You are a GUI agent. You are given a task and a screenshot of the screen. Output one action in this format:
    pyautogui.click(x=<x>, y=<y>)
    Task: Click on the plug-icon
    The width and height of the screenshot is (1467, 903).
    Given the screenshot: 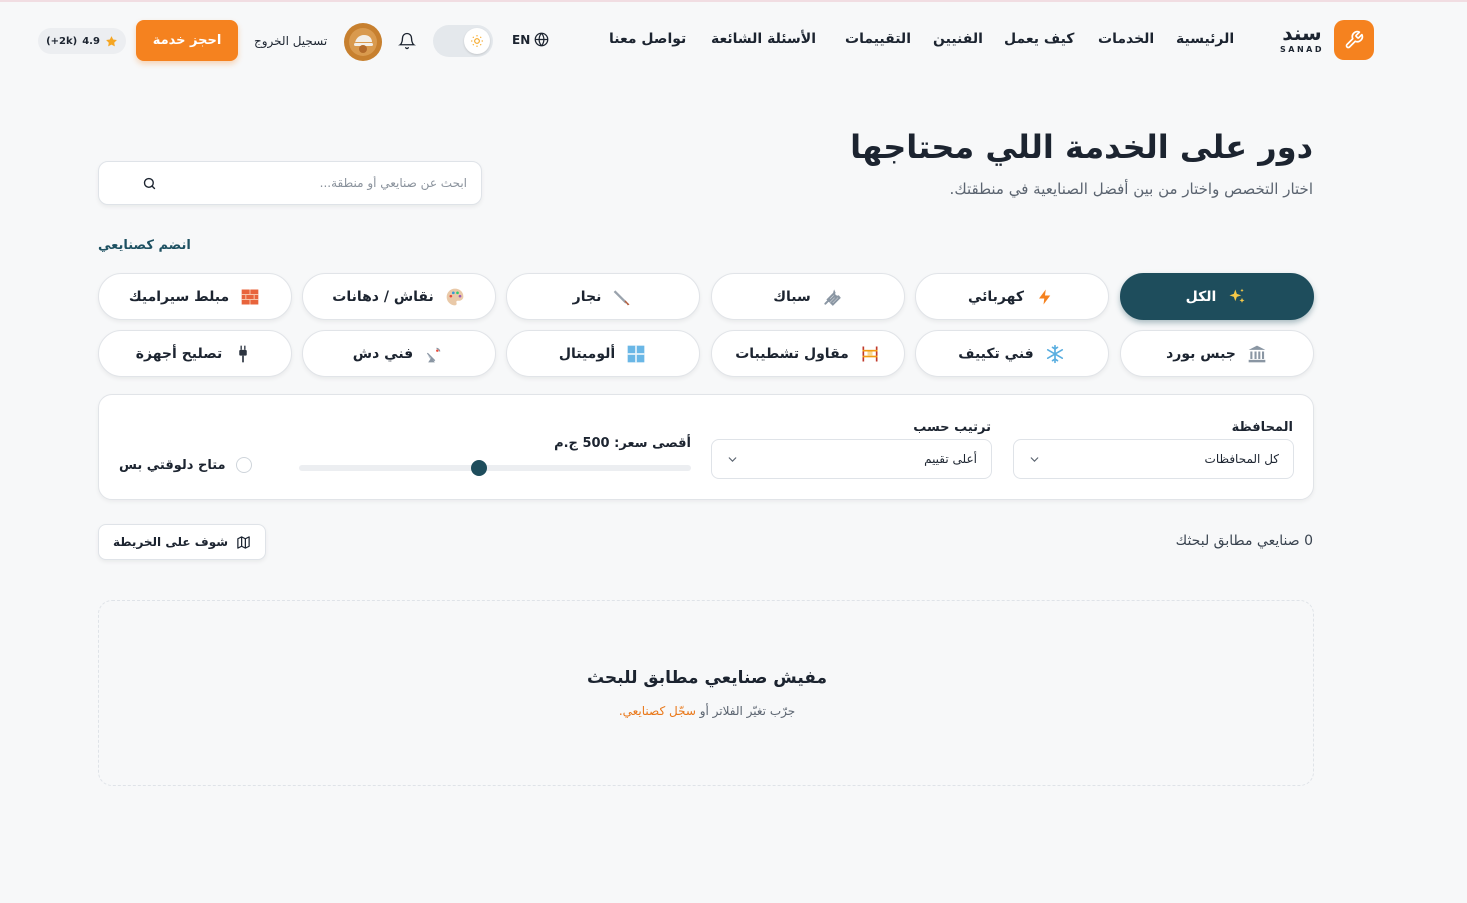 What is the action you would take?
    pyautogui.click(x=243, y=354)
    